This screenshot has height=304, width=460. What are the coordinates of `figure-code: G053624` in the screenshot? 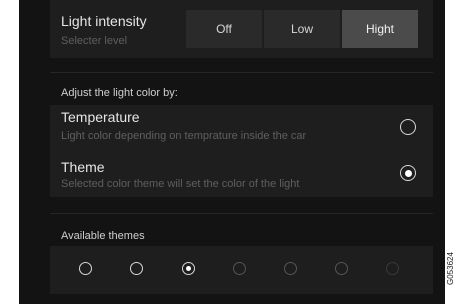 It's located at (453, 275).